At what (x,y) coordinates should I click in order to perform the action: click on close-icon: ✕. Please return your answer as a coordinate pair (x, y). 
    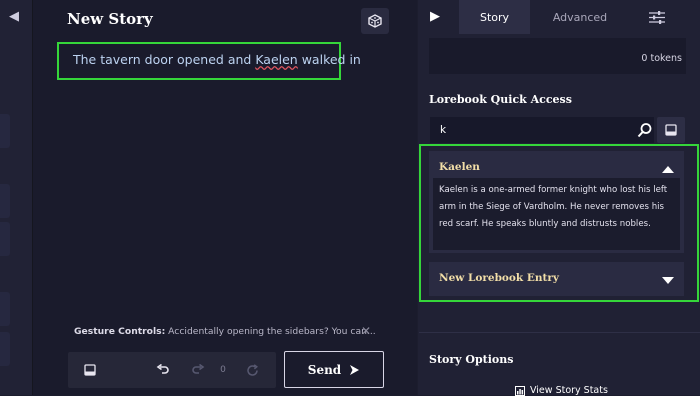
    Looking at the image, I should click on (366, 331).